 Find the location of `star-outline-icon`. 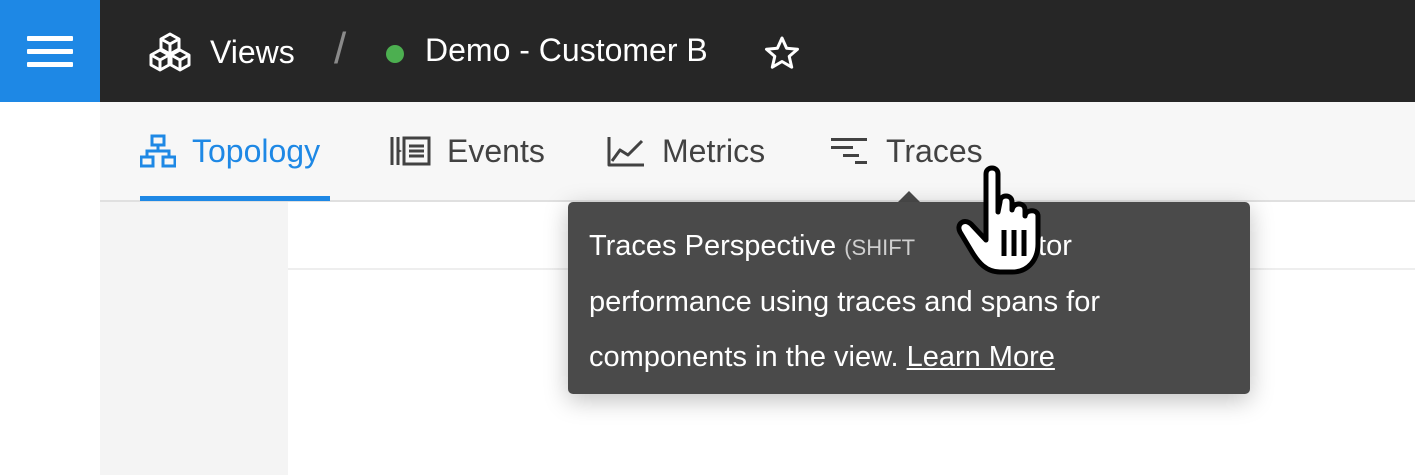

star-outline-icon is located at coordinates (782, 53).